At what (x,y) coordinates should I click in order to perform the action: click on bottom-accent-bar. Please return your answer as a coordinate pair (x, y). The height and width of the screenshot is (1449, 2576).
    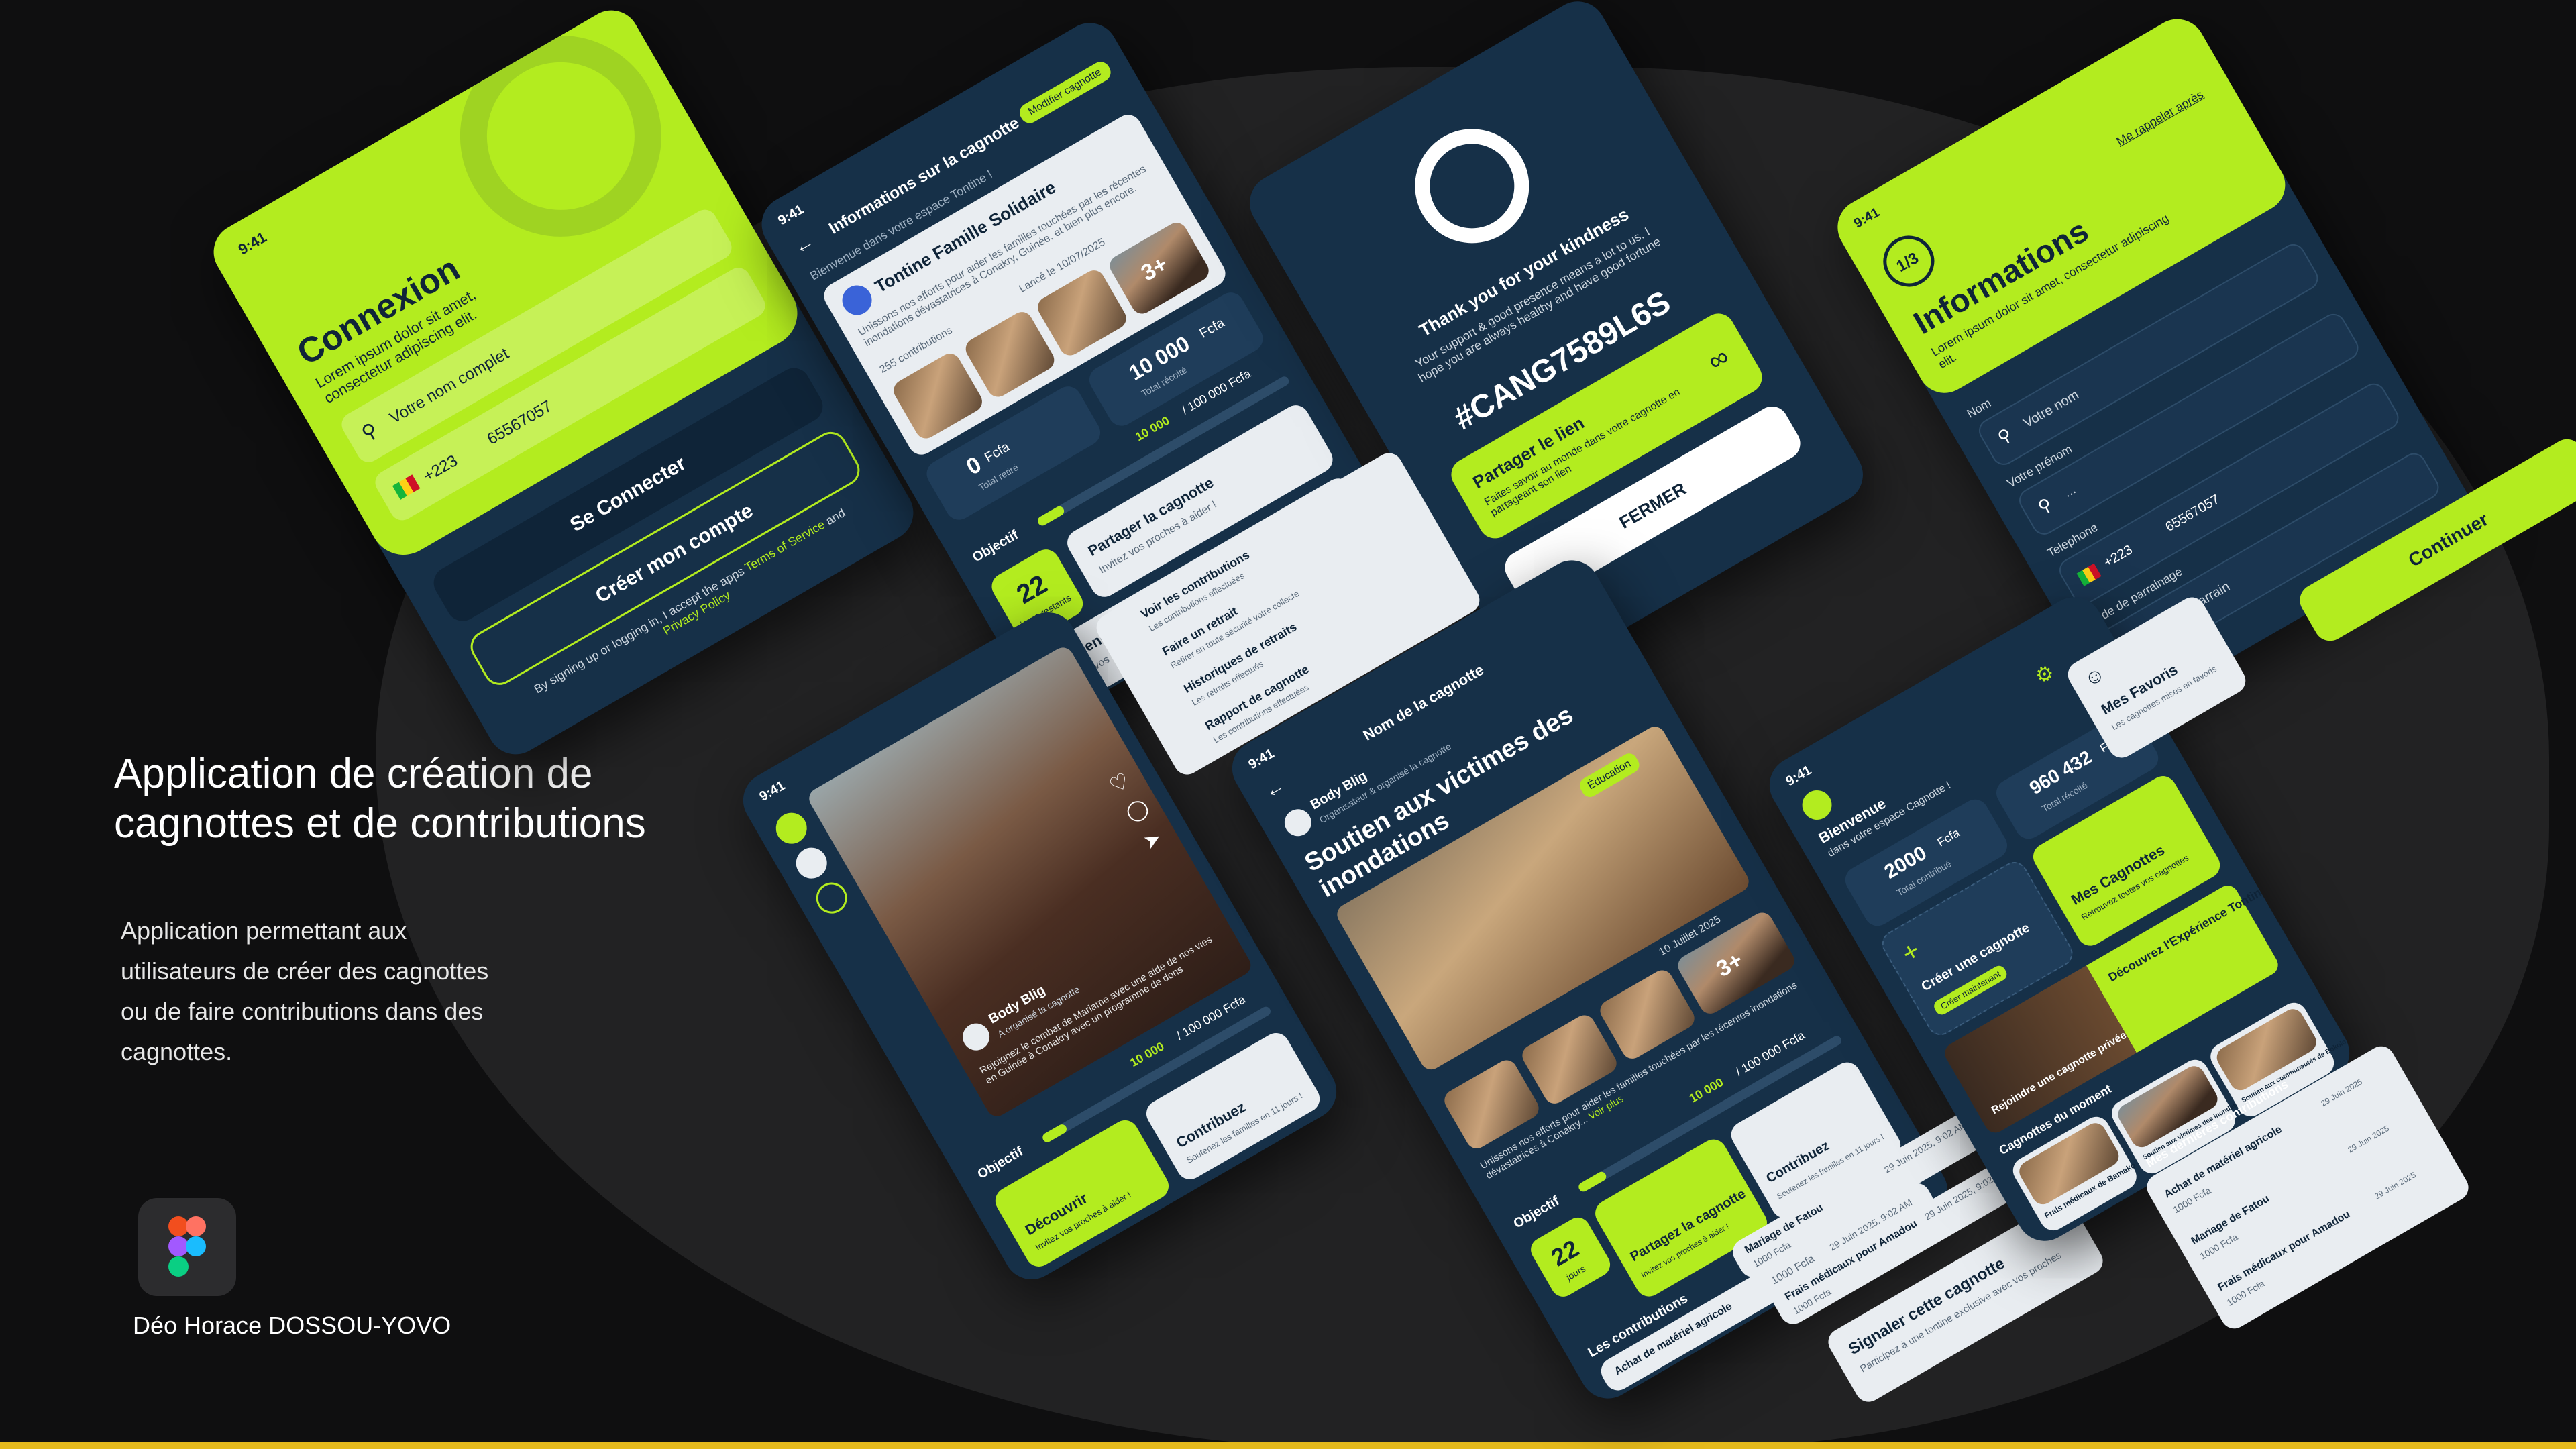
    Looking at the image, I should click on (1288, 1445).